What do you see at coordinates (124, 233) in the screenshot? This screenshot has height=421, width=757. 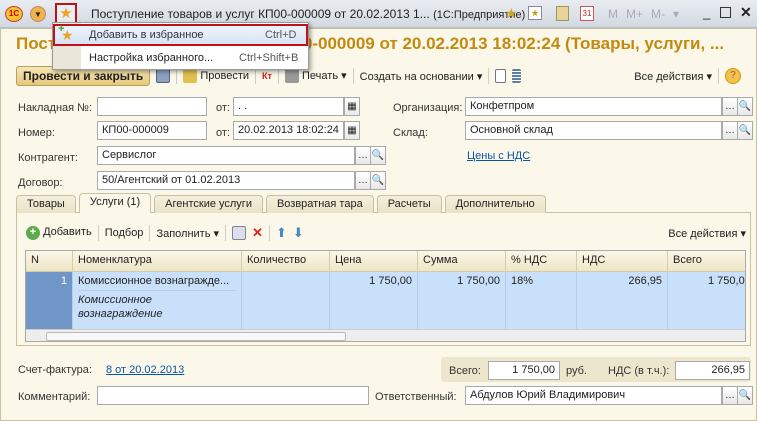 I see `select-button: Подбор` at bounding box center [124, 233].